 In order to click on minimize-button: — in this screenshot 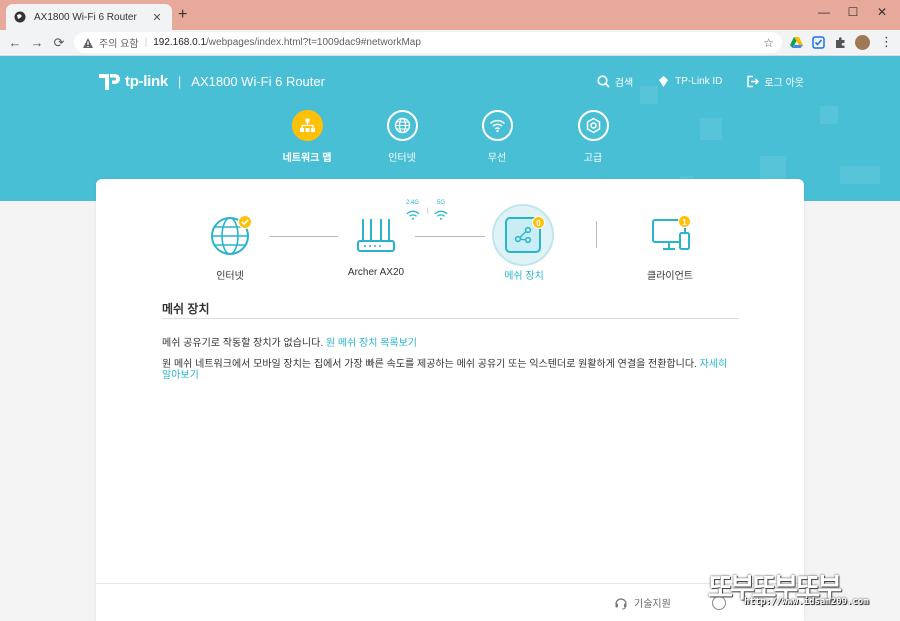, I will do `click(824, 12)`.